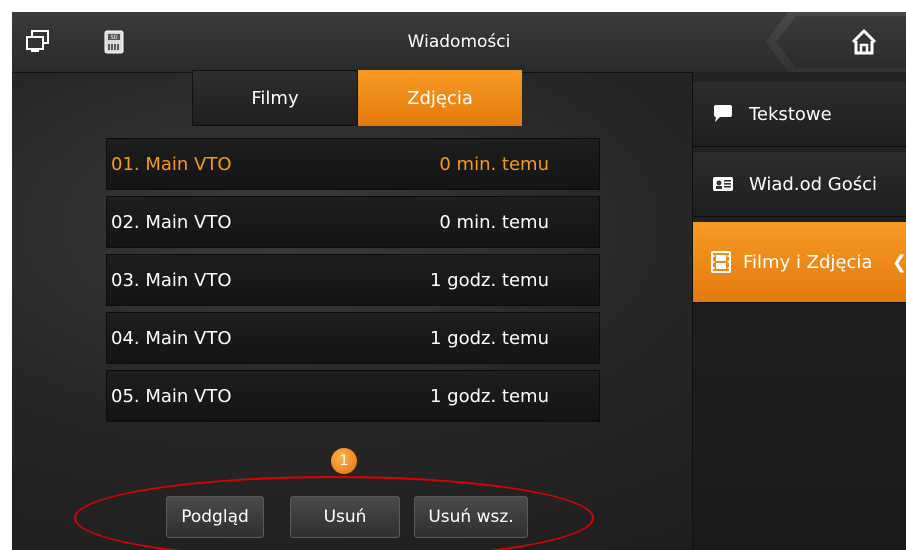  I want to click on guest-message-icon, so click(723, 184).